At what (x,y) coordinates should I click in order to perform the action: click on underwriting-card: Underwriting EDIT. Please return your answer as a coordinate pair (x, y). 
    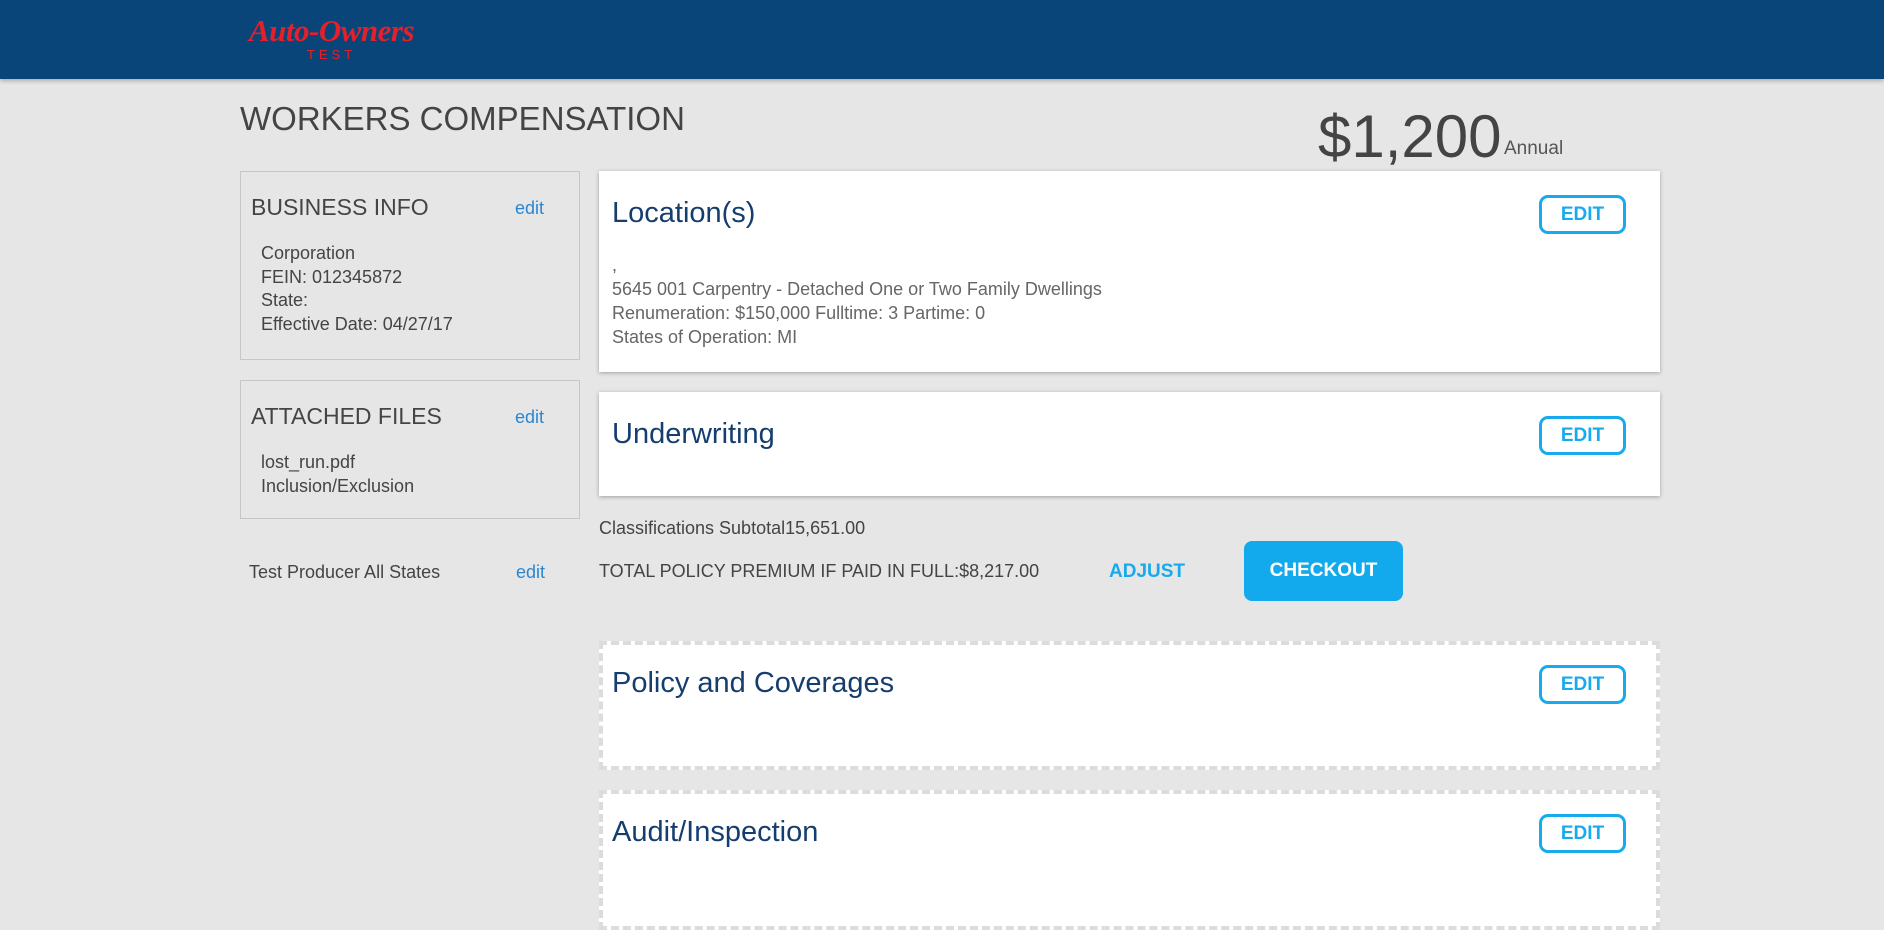
    Looking at the image, I should click on (1129, 444).